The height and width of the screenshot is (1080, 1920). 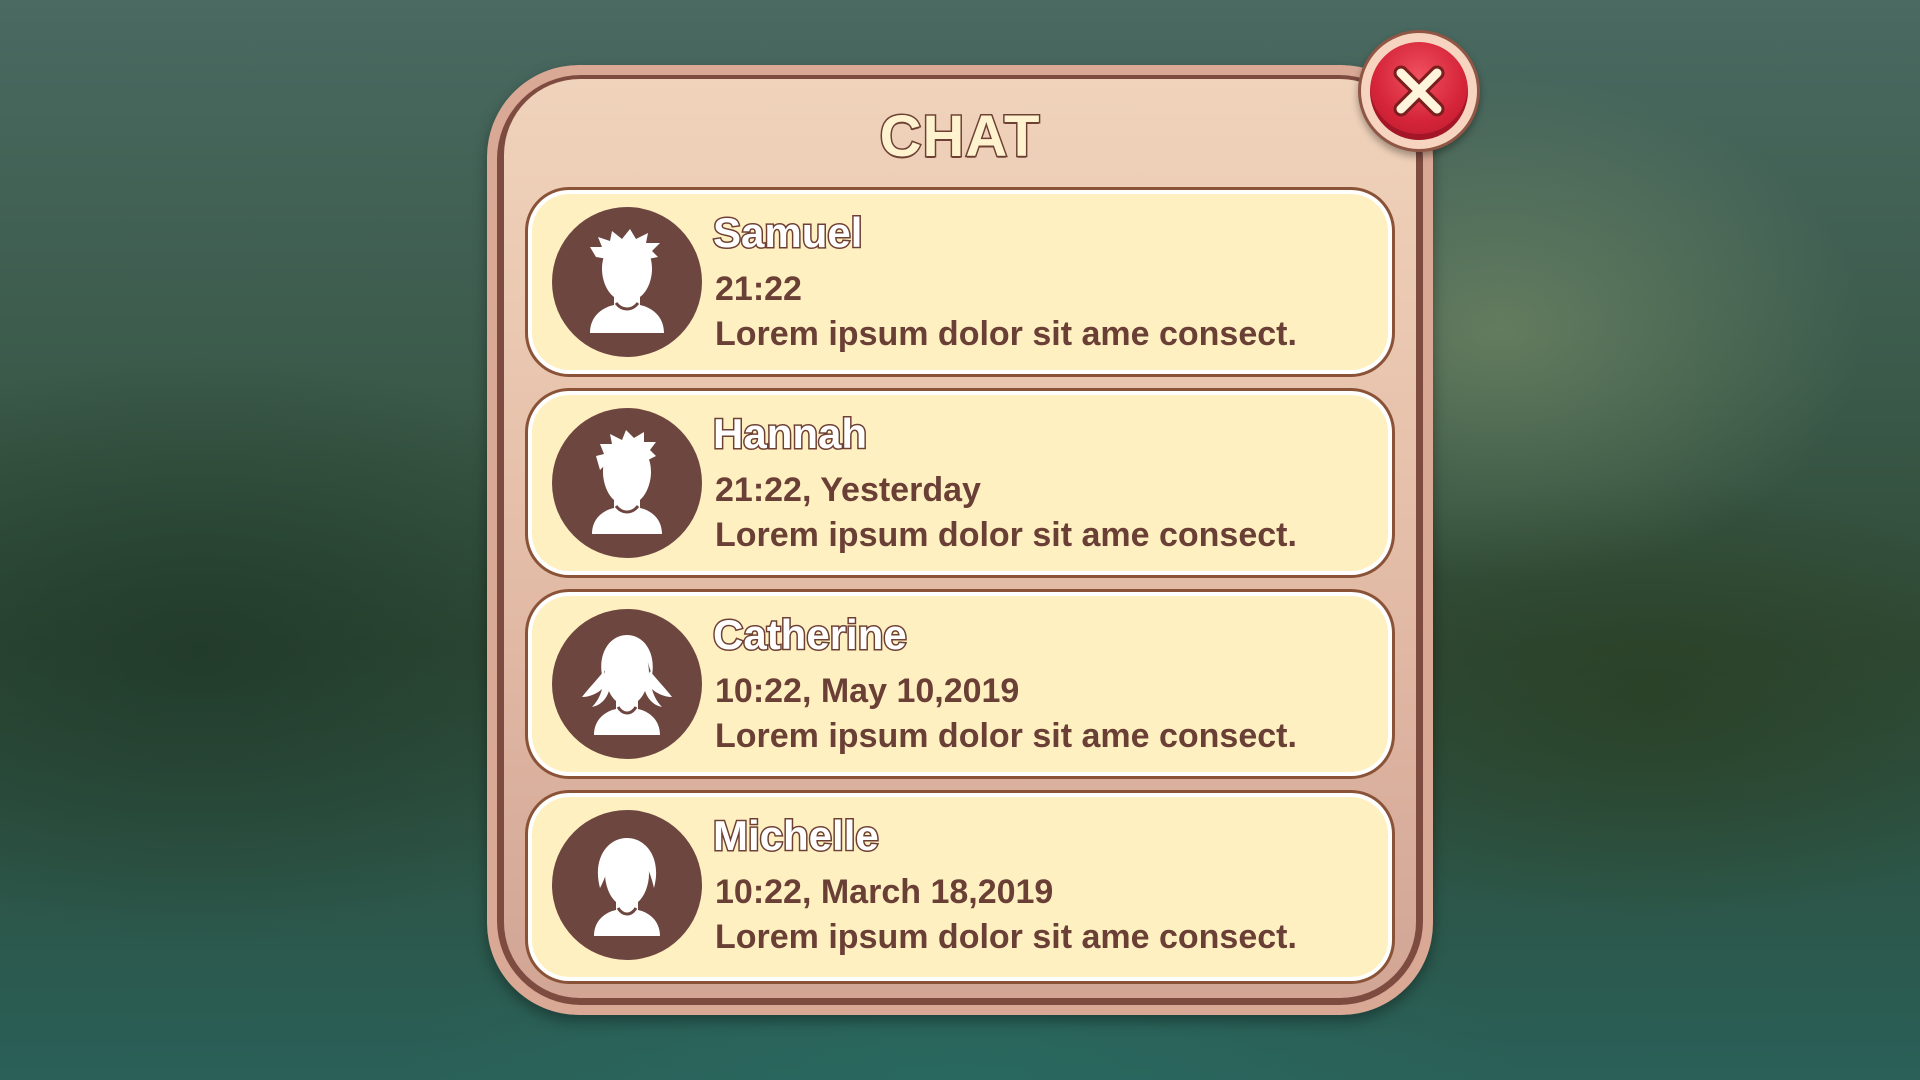 I want to click on female-pigtails-avatar-icon, so click(x=627, y=685).